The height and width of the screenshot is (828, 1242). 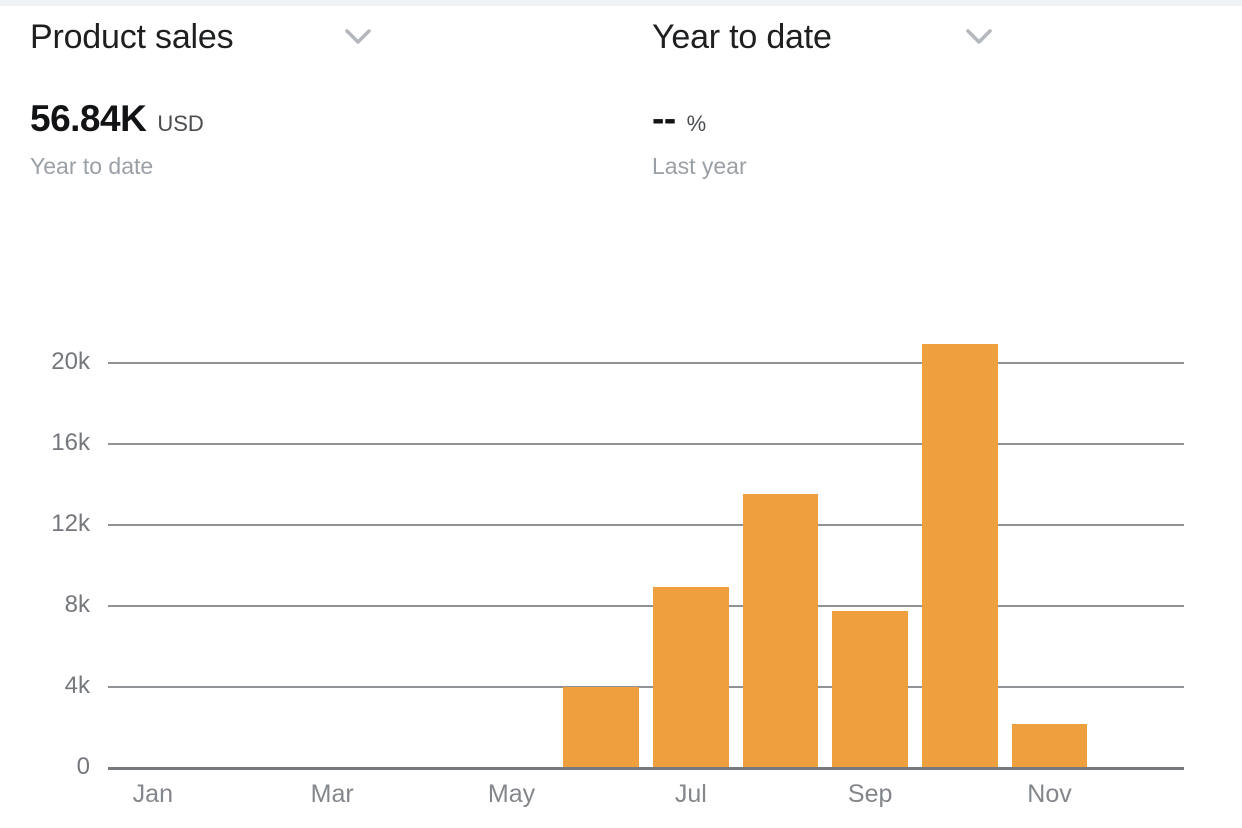 I want to click on product-sales-title: Product sales, so click(x=132, y=36).